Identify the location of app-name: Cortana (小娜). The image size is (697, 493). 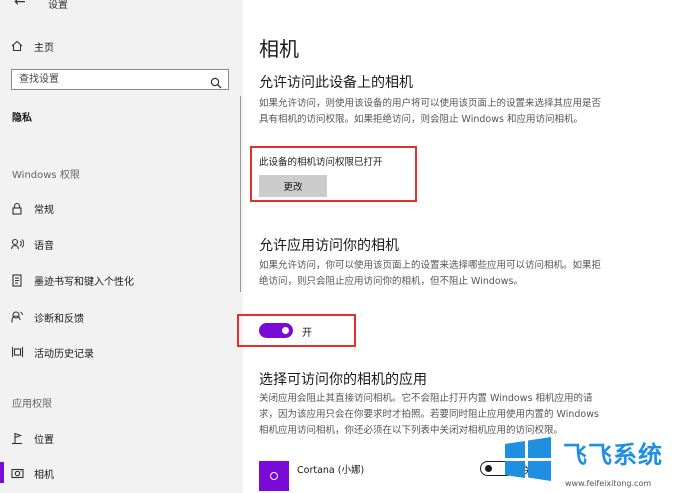
(331, 470).